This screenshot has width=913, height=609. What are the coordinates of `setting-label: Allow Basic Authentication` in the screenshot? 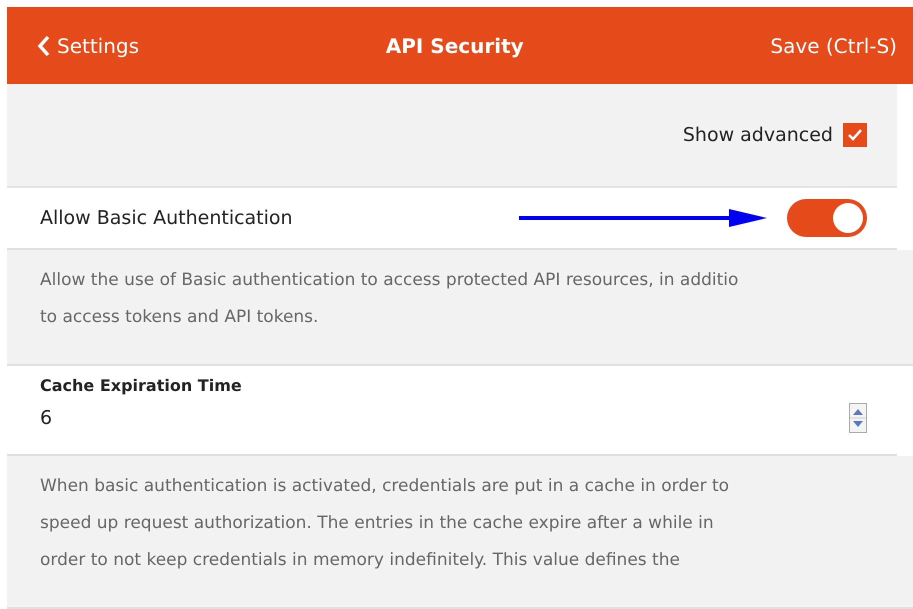 It's located at (167, 218).